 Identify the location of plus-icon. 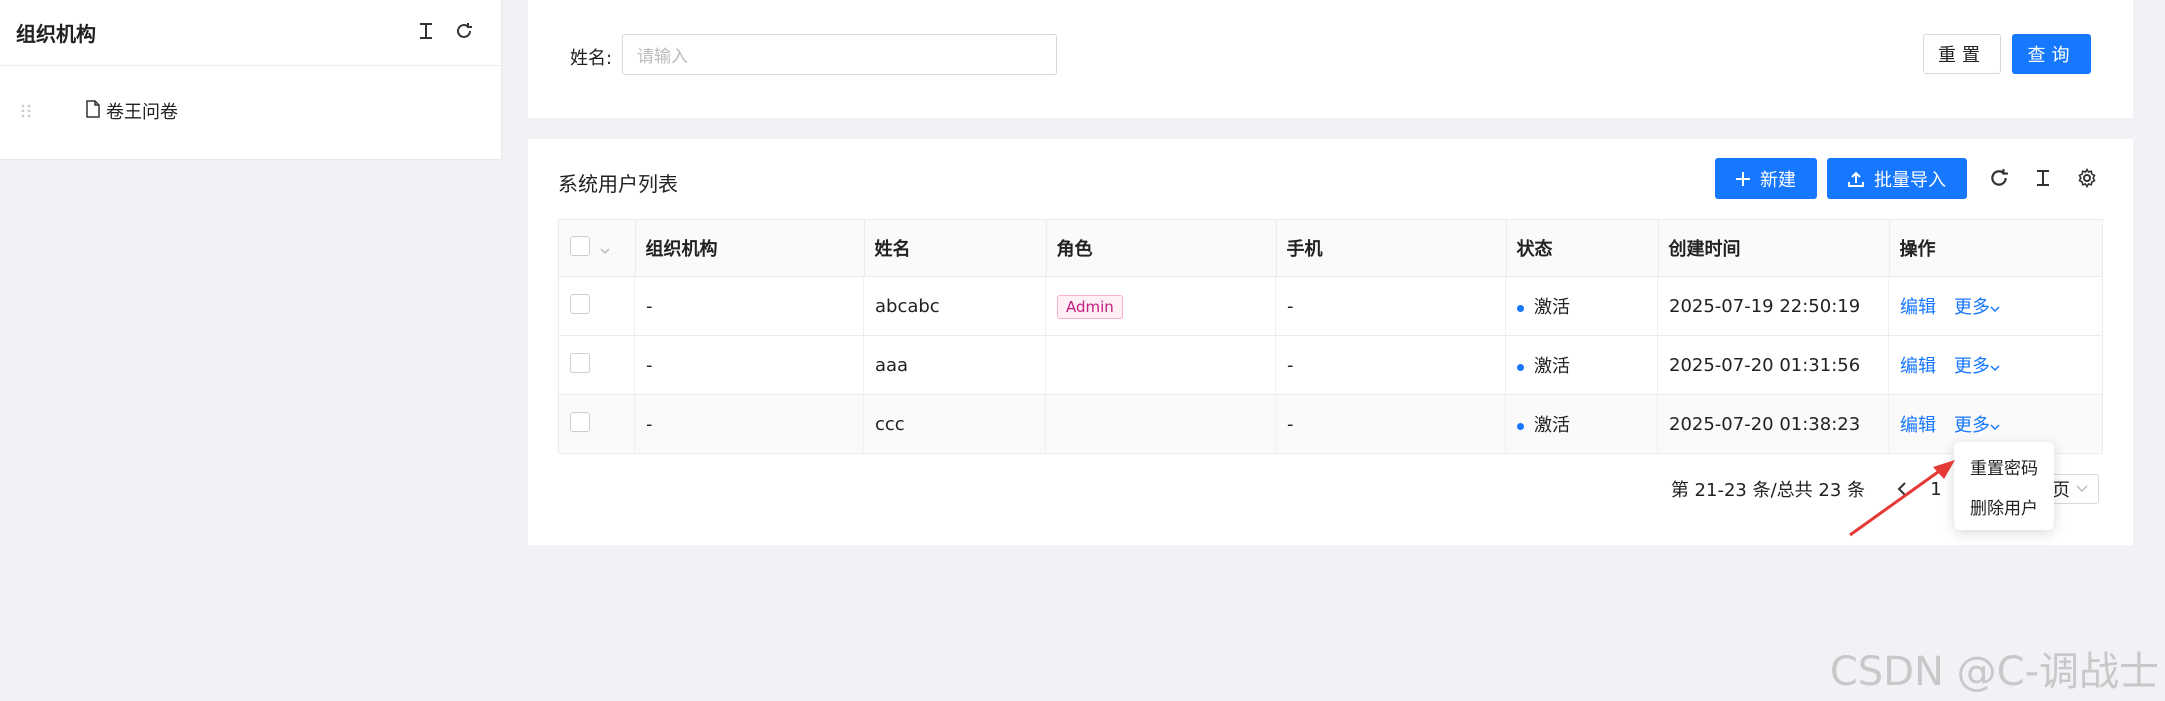
(1743, 178).